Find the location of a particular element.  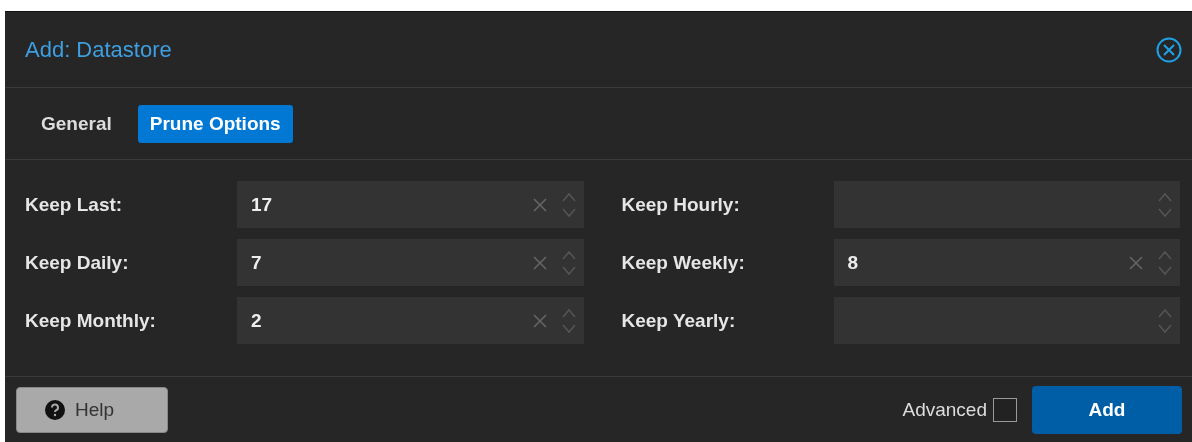

number-field: 2 is located at coordinates (410, 320).